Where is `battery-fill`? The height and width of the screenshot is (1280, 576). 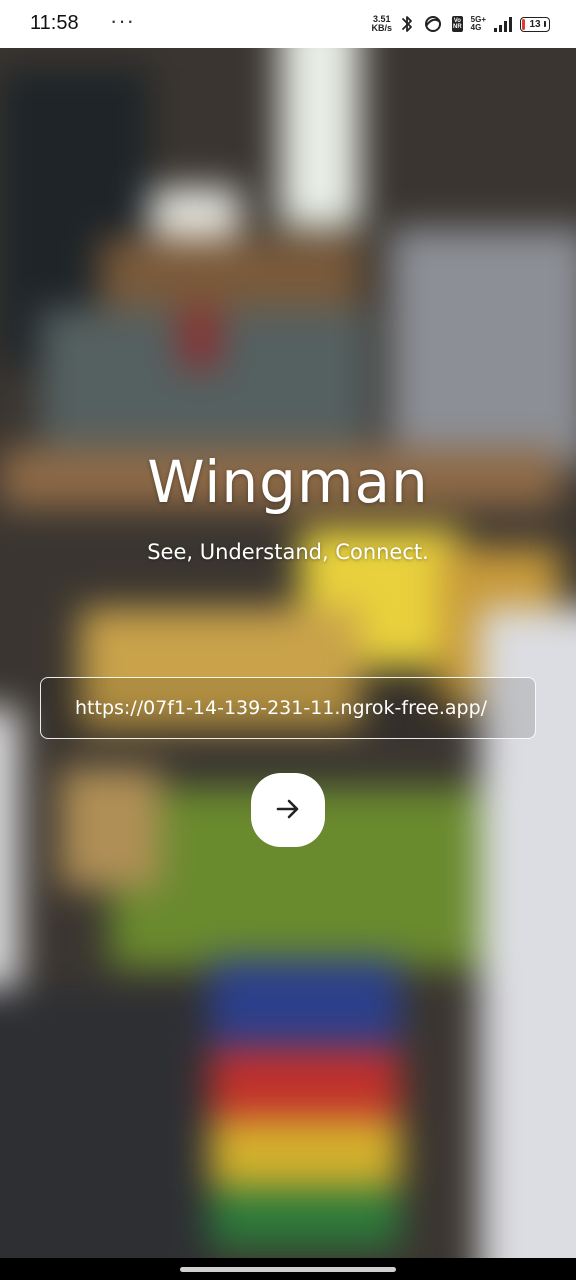 battery-fill is located at coordinates (523, 24).